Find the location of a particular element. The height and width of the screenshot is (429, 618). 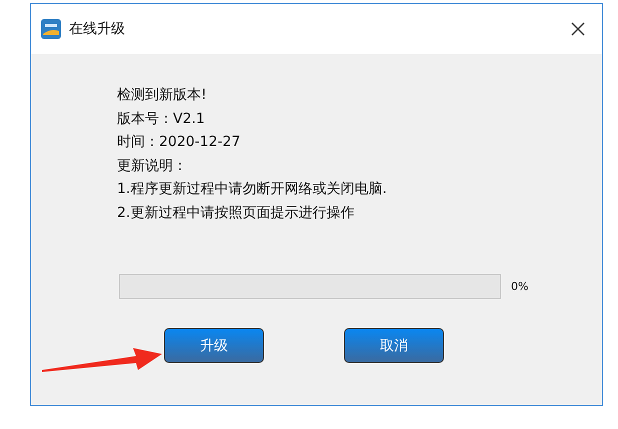

window-title: 在线升级 is located at coordinates (97, 29).